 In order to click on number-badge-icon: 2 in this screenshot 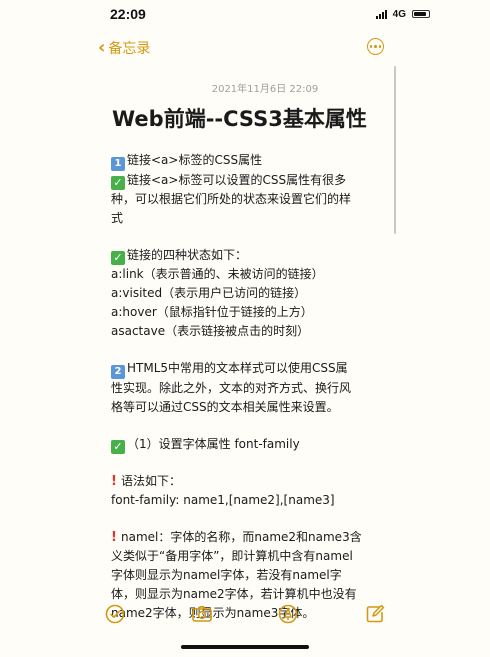, I will do `click(118, 372)`.